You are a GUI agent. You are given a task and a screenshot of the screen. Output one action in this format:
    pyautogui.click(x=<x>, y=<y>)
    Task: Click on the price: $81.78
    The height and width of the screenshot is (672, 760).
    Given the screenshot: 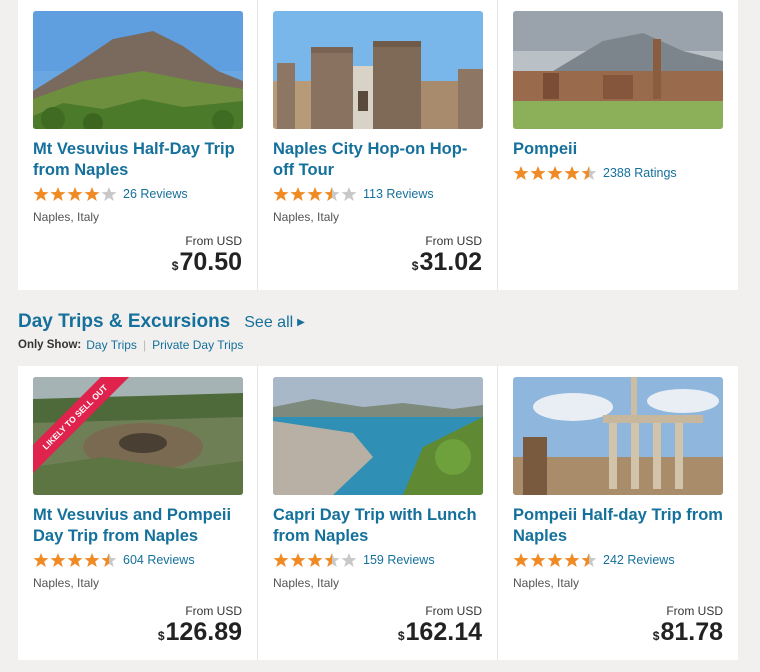 What is the action you would take?
    pyautogui.click(x=688, y=632)
    